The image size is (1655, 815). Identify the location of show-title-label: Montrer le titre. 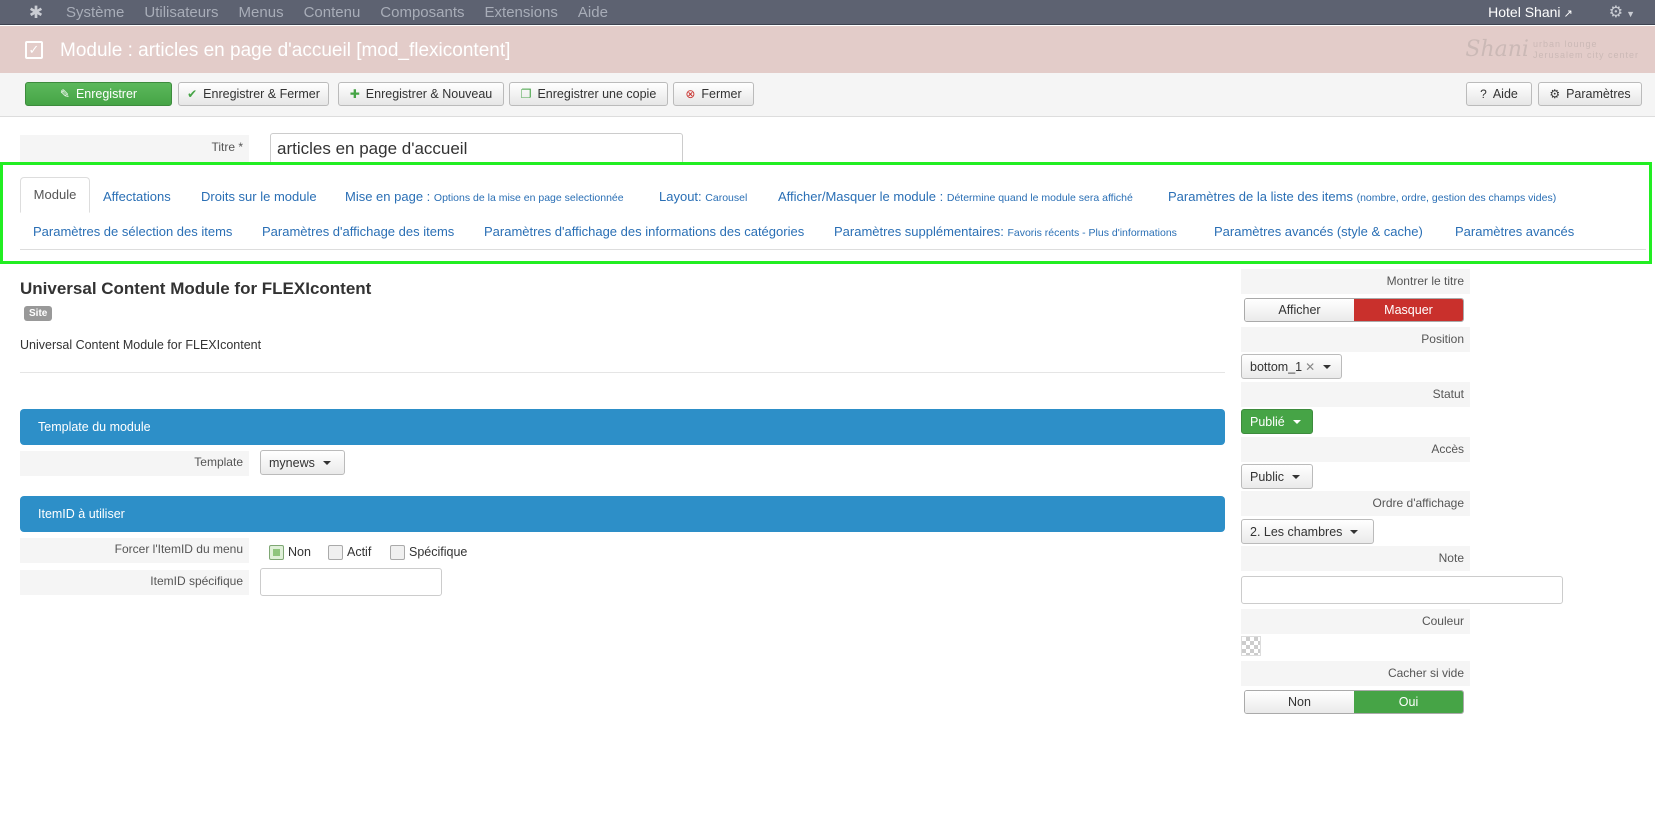
(1355, 281).